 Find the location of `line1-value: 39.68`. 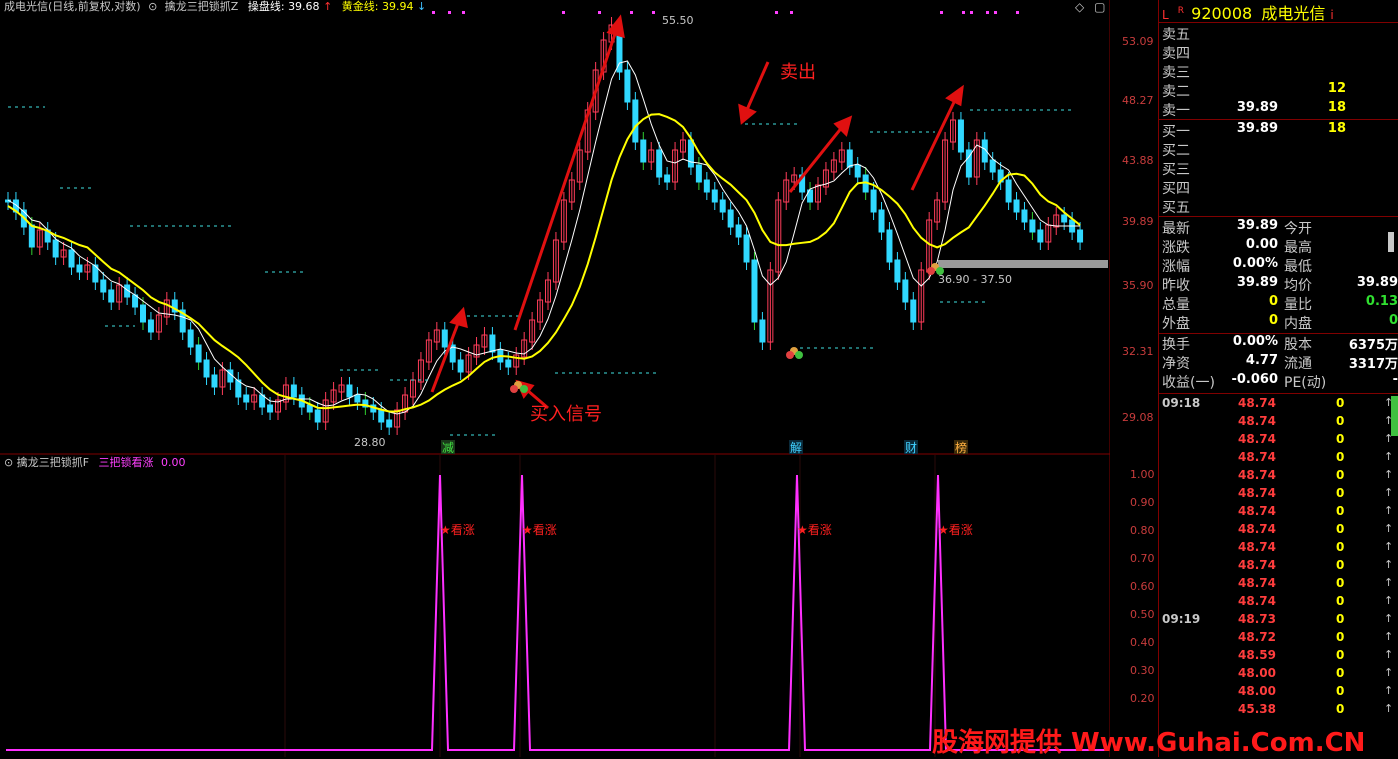

line1-value: 39.68 is located at coordinates (304, 6).